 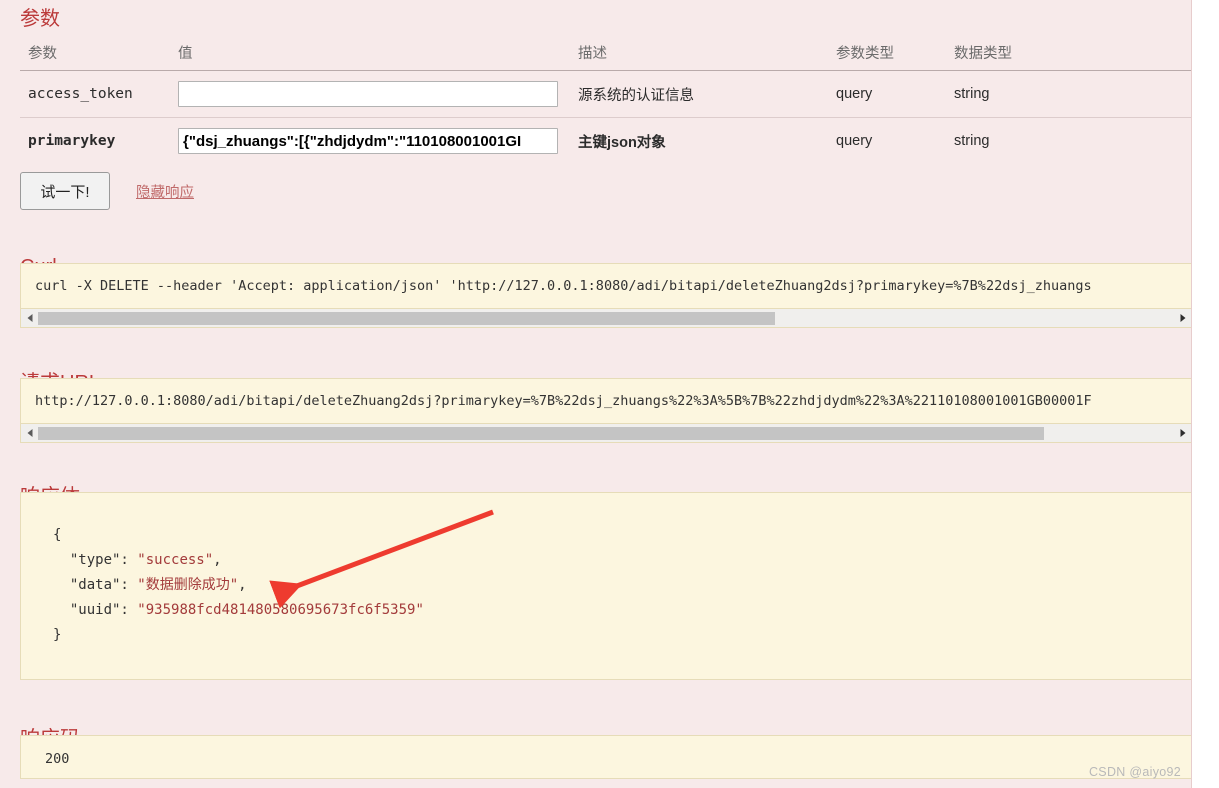 I want to click on json-value-data: "数据删除成功", so click(x=188, y=585).